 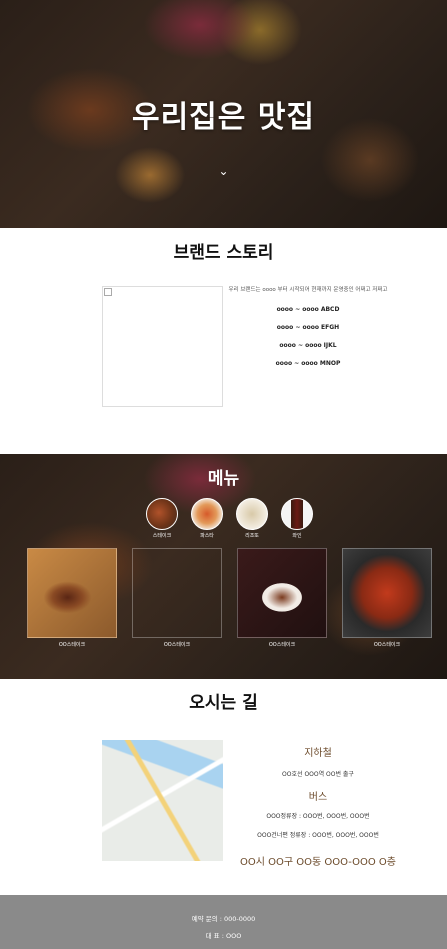 What do you see at coordinates (308, 290) in the screenshot?
I see `brand-description: 우리 브랜드는 oooo 부터 시작되어 현재까지 운영중인 어쩌고 저쩌고` at bounding box center [308, 290].